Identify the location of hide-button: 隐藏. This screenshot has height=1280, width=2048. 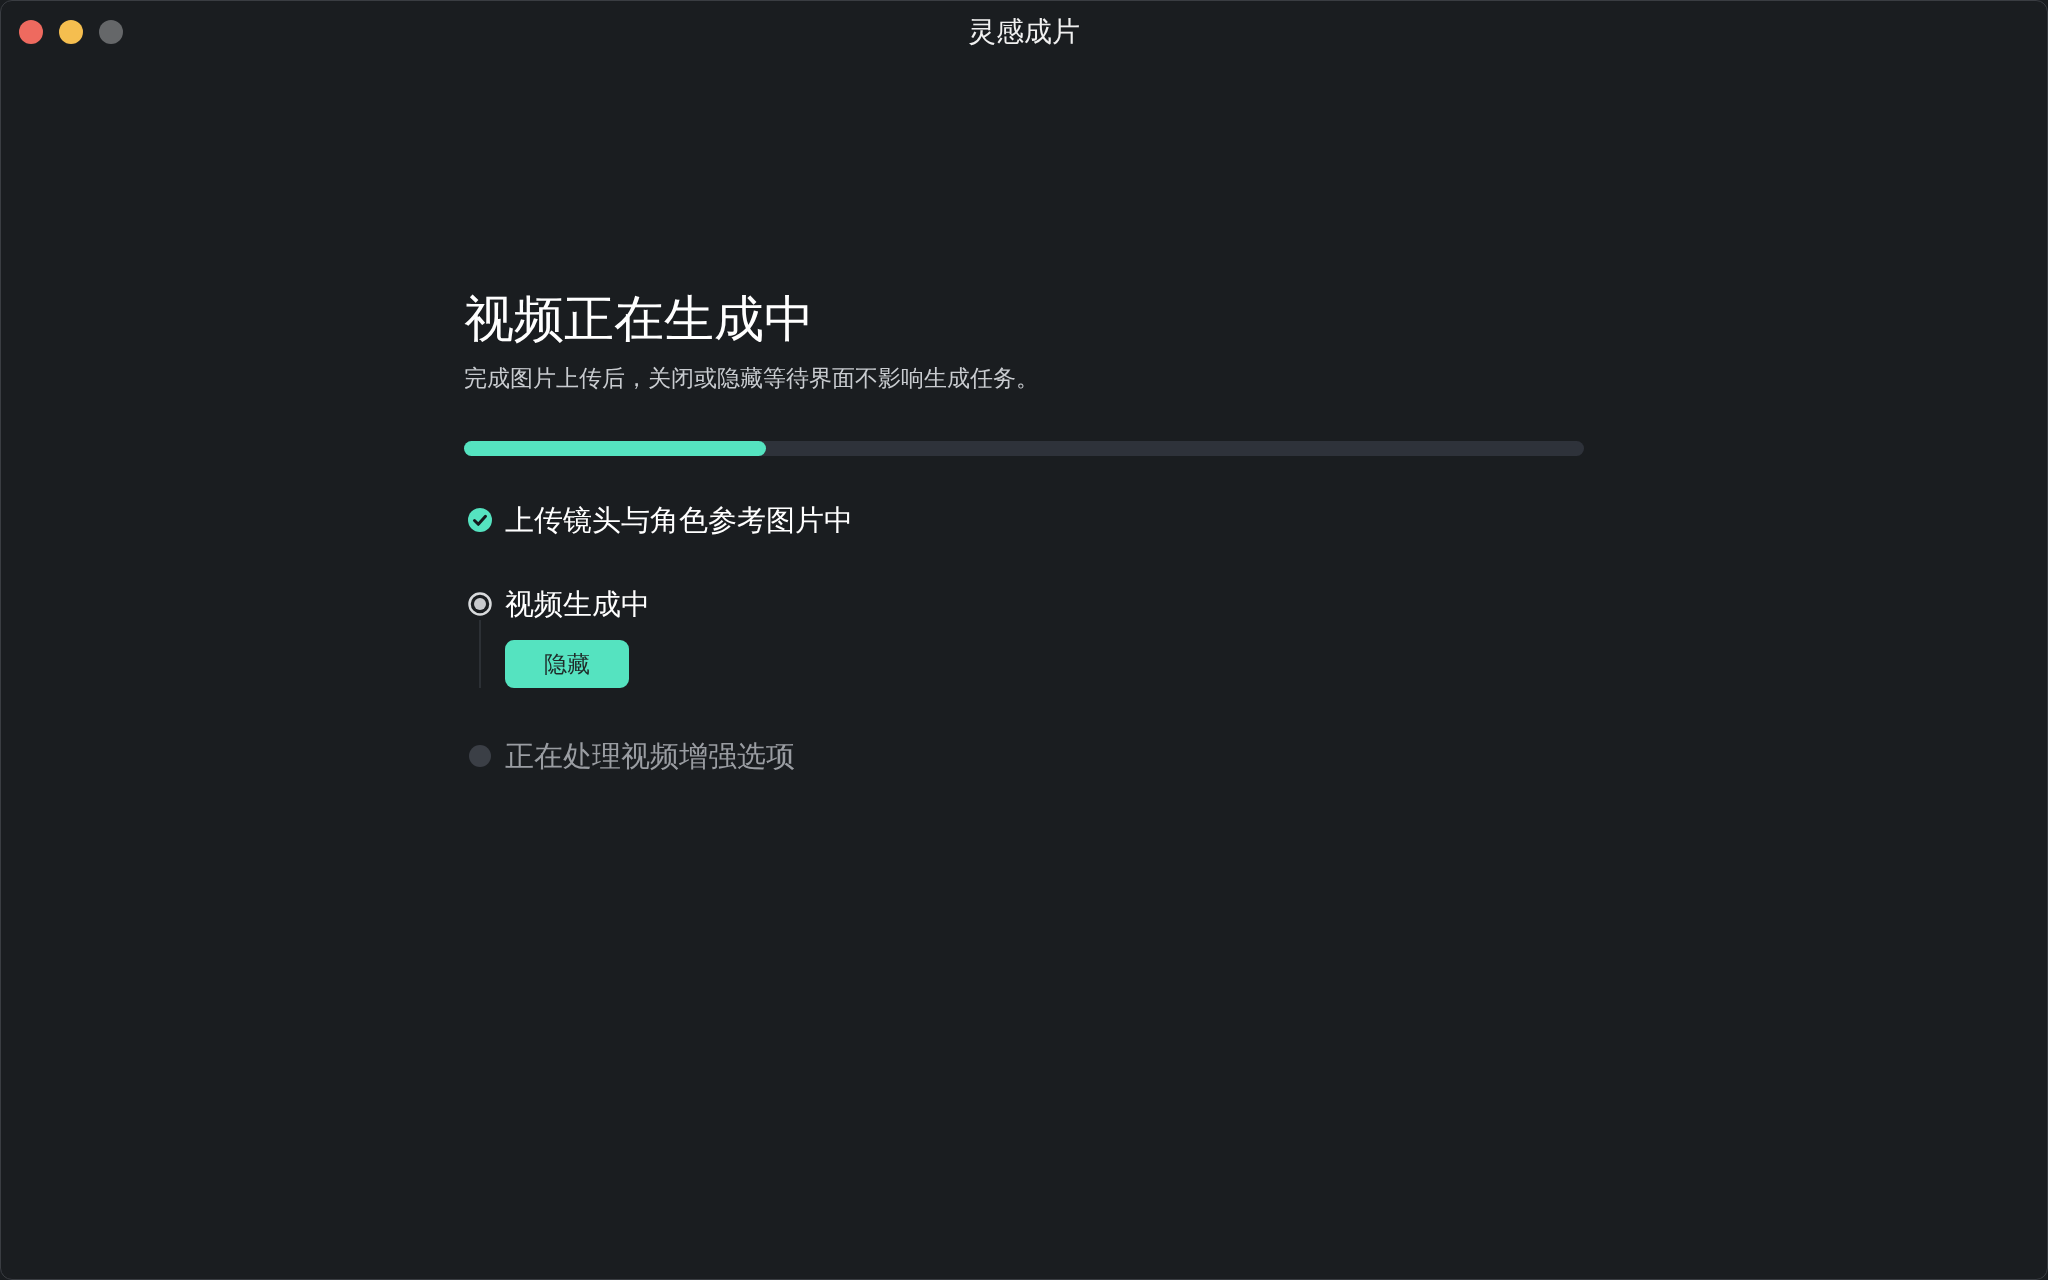
(567, 664).